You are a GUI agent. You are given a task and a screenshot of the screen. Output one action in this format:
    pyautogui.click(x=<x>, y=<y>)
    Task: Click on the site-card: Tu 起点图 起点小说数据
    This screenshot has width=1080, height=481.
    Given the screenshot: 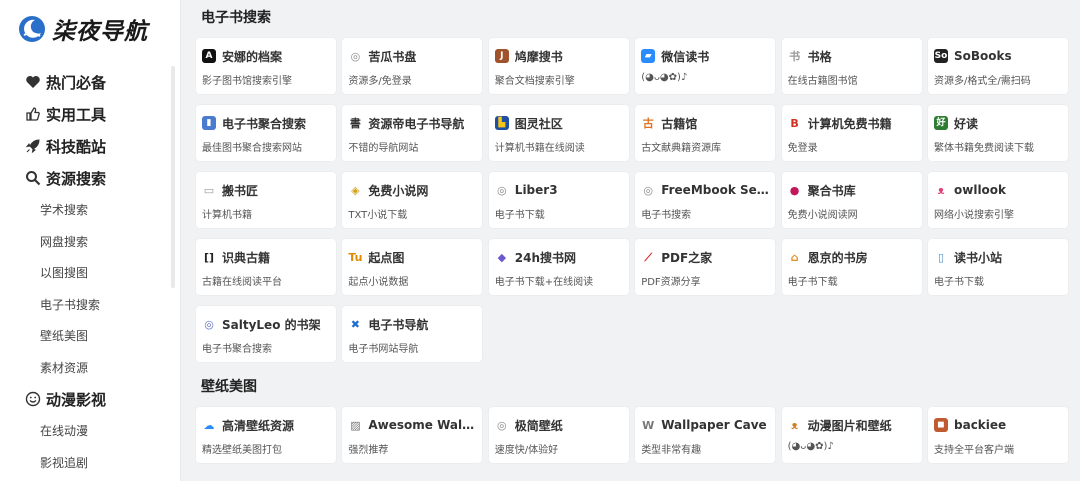 What is the action you would take?
    pyautogui.click(x=412, y=267)
    